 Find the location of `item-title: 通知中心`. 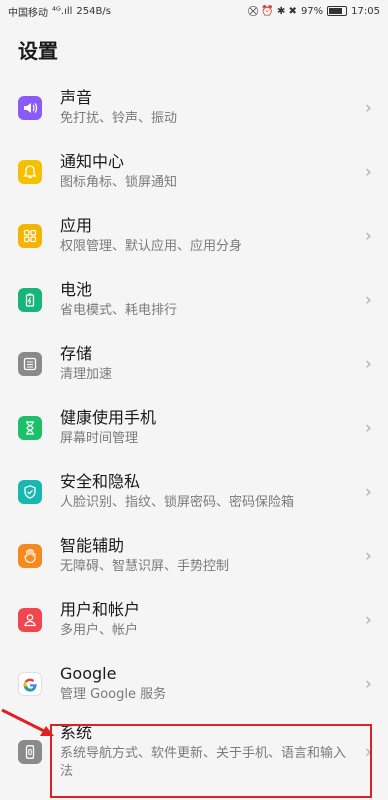

item-title: 通知中心 is located at coordinates (92, 161).